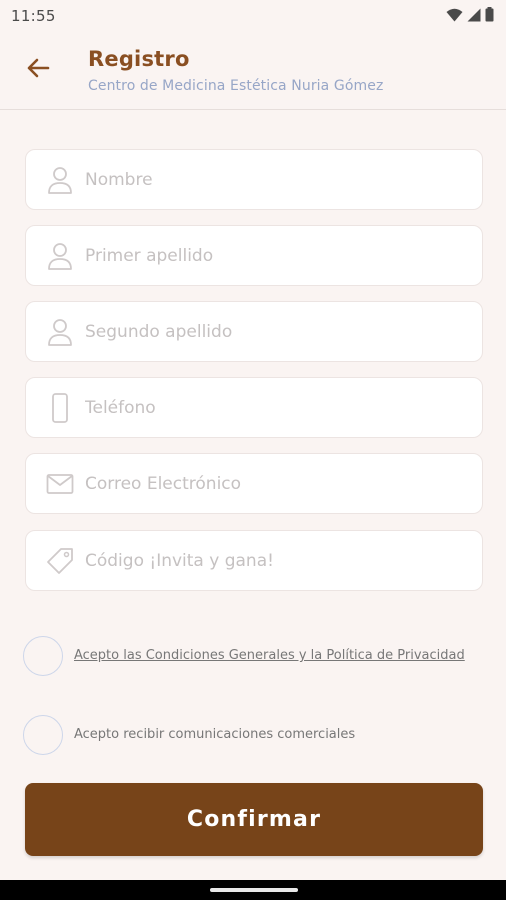 The width and height of the screenshot is (506, 900). I want to click on battery-icon, so click(489, 16).